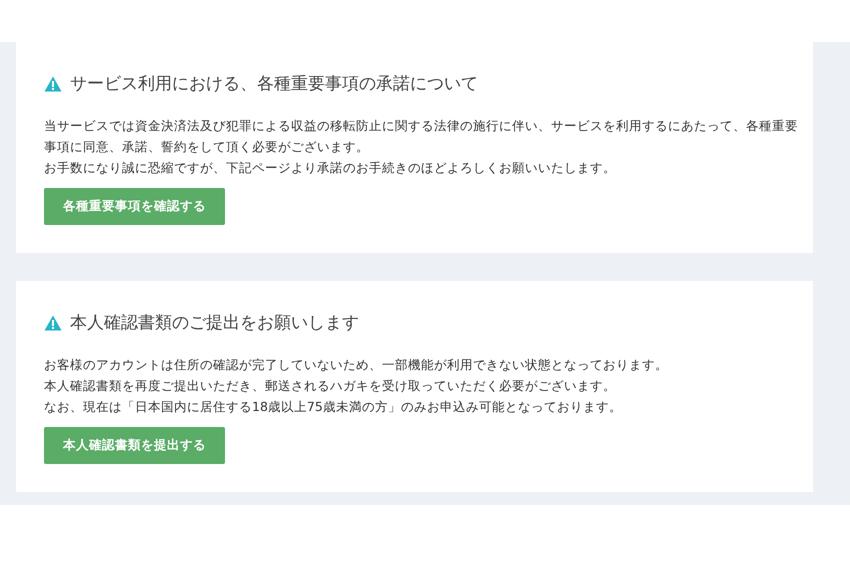 Image resolution: width=850 pixels, height=567 pixels. What do you see at coordinates (356, 365) in the screenshot?
I see `notice-text: お客様のアカウントは住所の確認が完了していないため、一部機能が利用できない状態となっております。` at bounding box center [356, 365].